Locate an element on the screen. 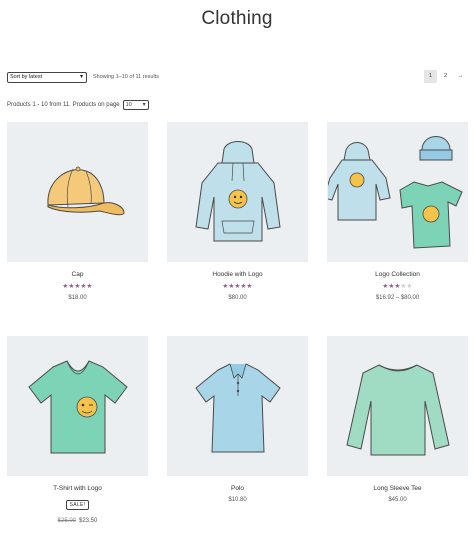 The image size is (474, 540). product-price: $80.00 is located at coordinates (237, 298).